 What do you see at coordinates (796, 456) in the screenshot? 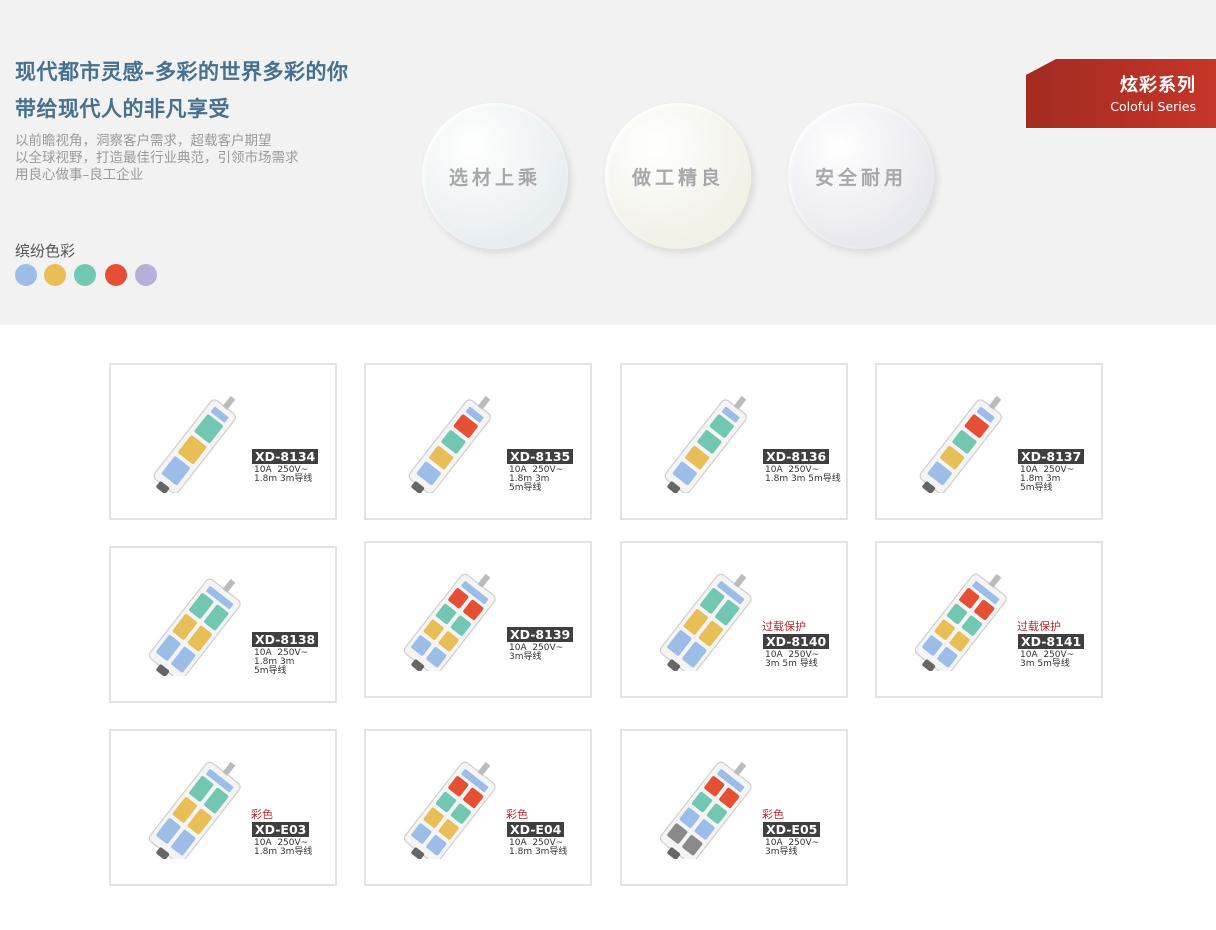
I see `product-model: XD-8136` at bounding box center [796, 456].